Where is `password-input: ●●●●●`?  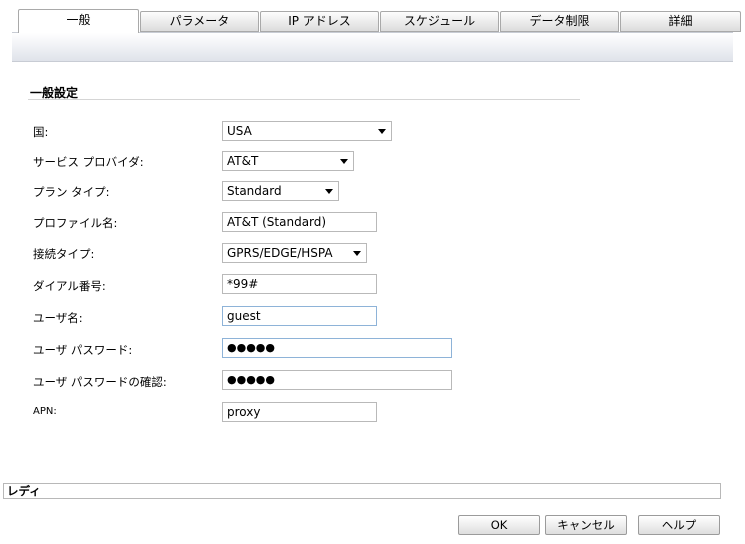 password-input: ●●●●● is located at coordinates (337, 348).